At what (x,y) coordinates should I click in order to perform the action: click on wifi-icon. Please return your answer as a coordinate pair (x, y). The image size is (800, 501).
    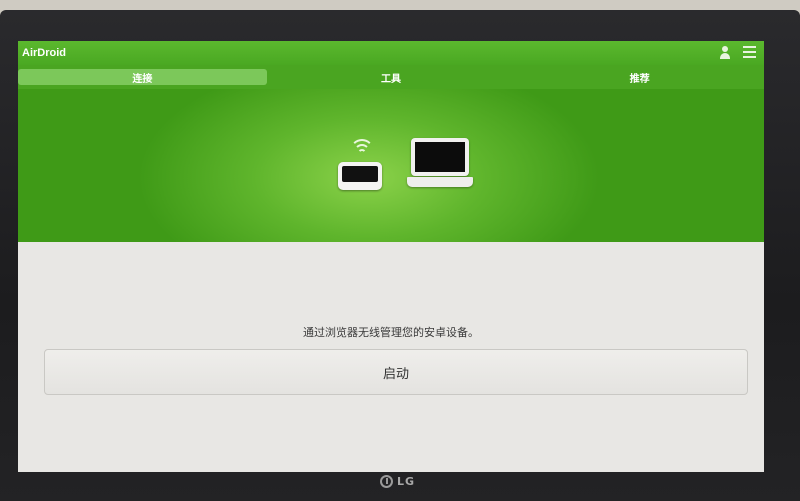
    Looking at the image, I should click on (362, 148).